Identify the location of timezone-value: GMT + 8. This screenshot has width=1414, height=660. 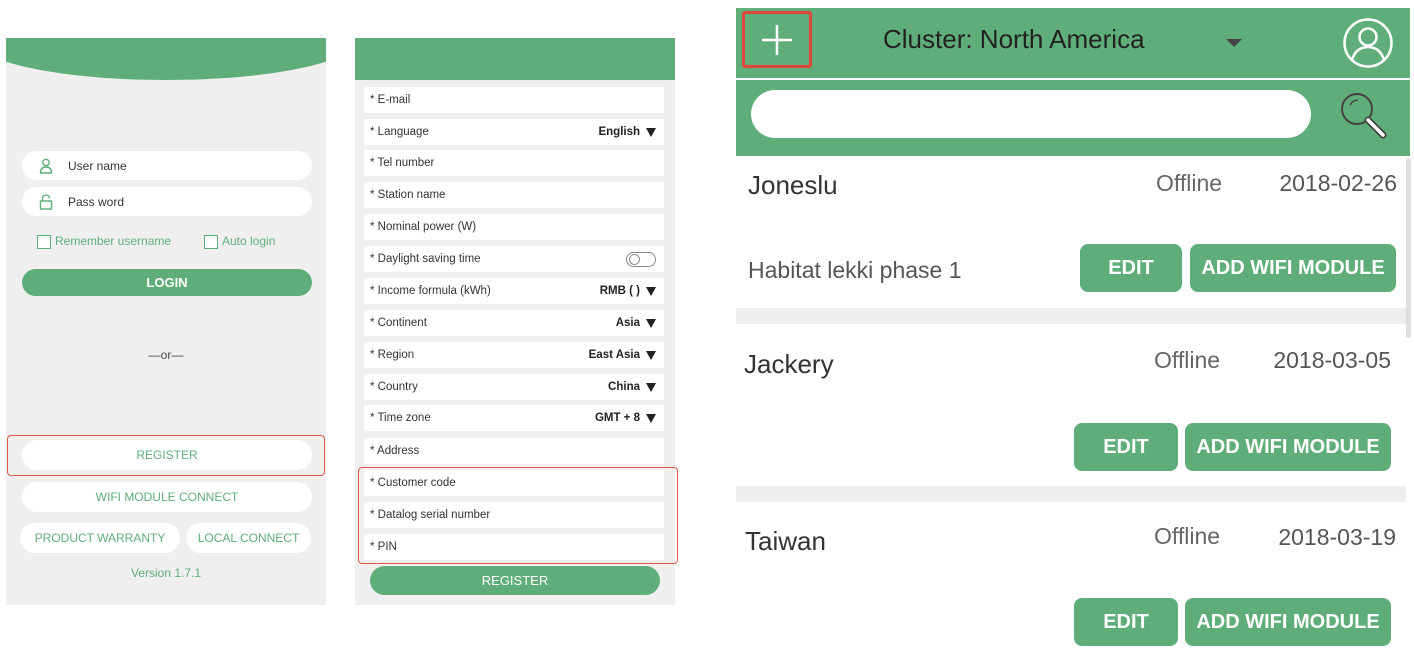
(617, 418).